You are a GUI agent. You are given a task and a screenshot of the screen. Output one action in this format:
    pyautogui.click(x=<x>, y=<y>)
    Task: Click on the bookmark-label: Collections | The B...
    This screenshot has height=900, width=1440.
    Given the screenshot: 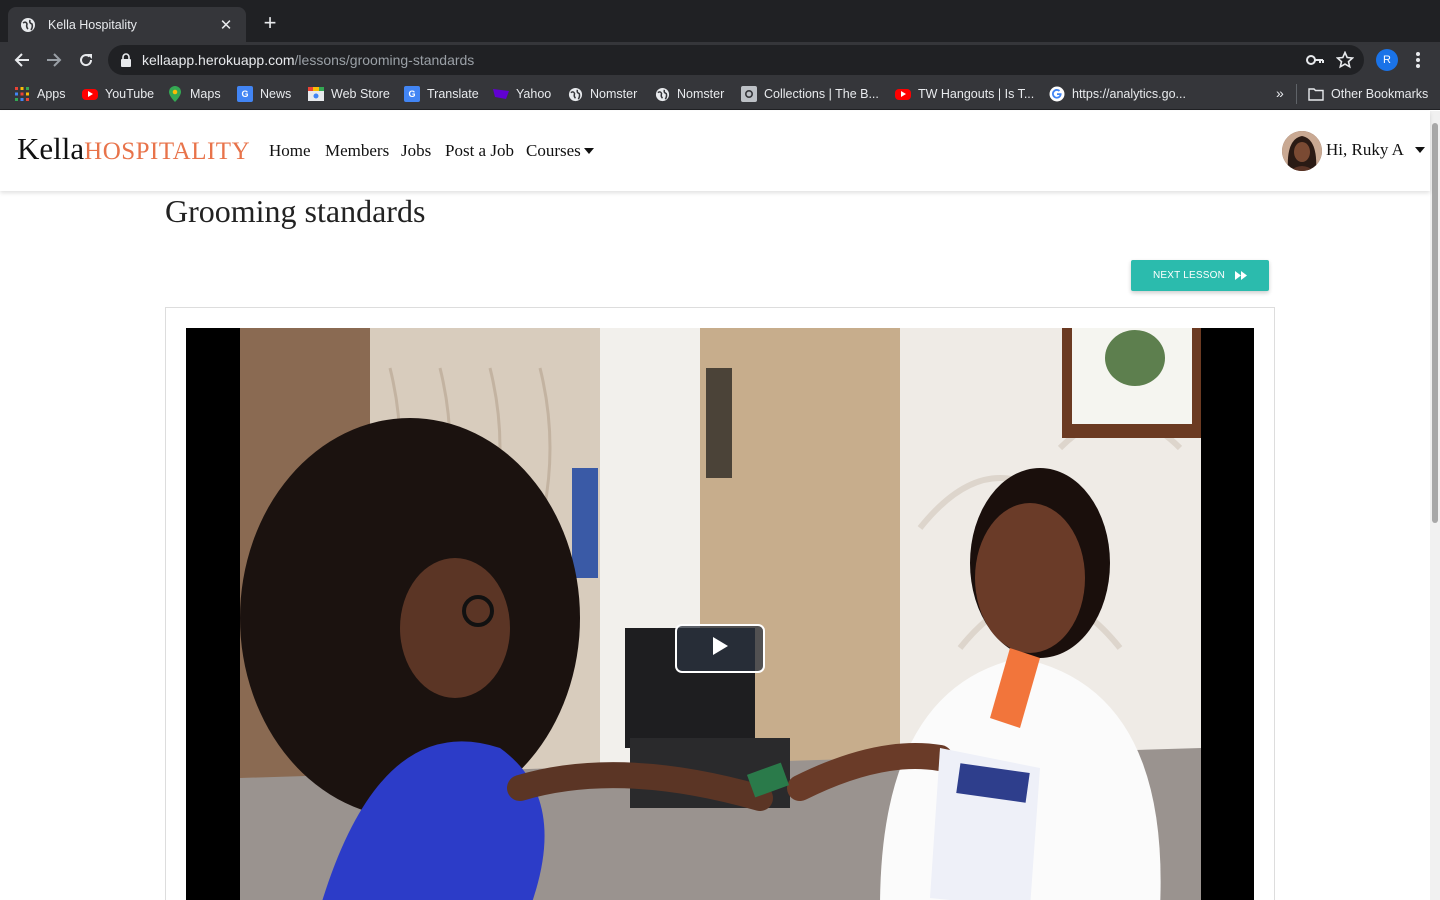 What is the action you would take?
    pyautogui.click(x=821, y=94)
    